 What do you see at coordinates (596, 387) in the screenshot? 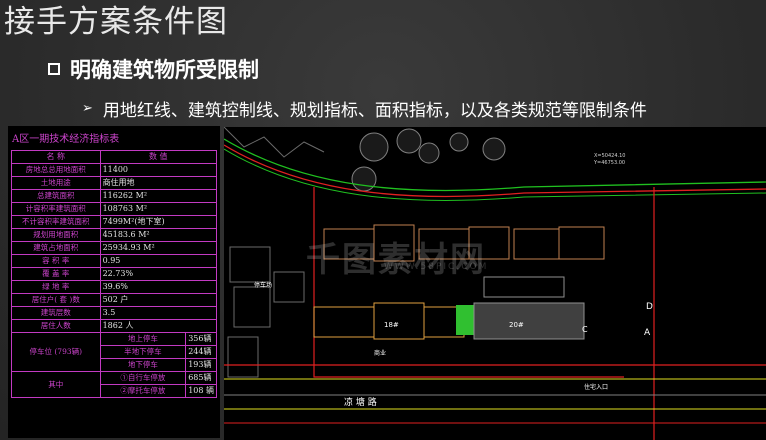
I see `site-label-entrance: 住宅入口` at bounding box center [596, 387].